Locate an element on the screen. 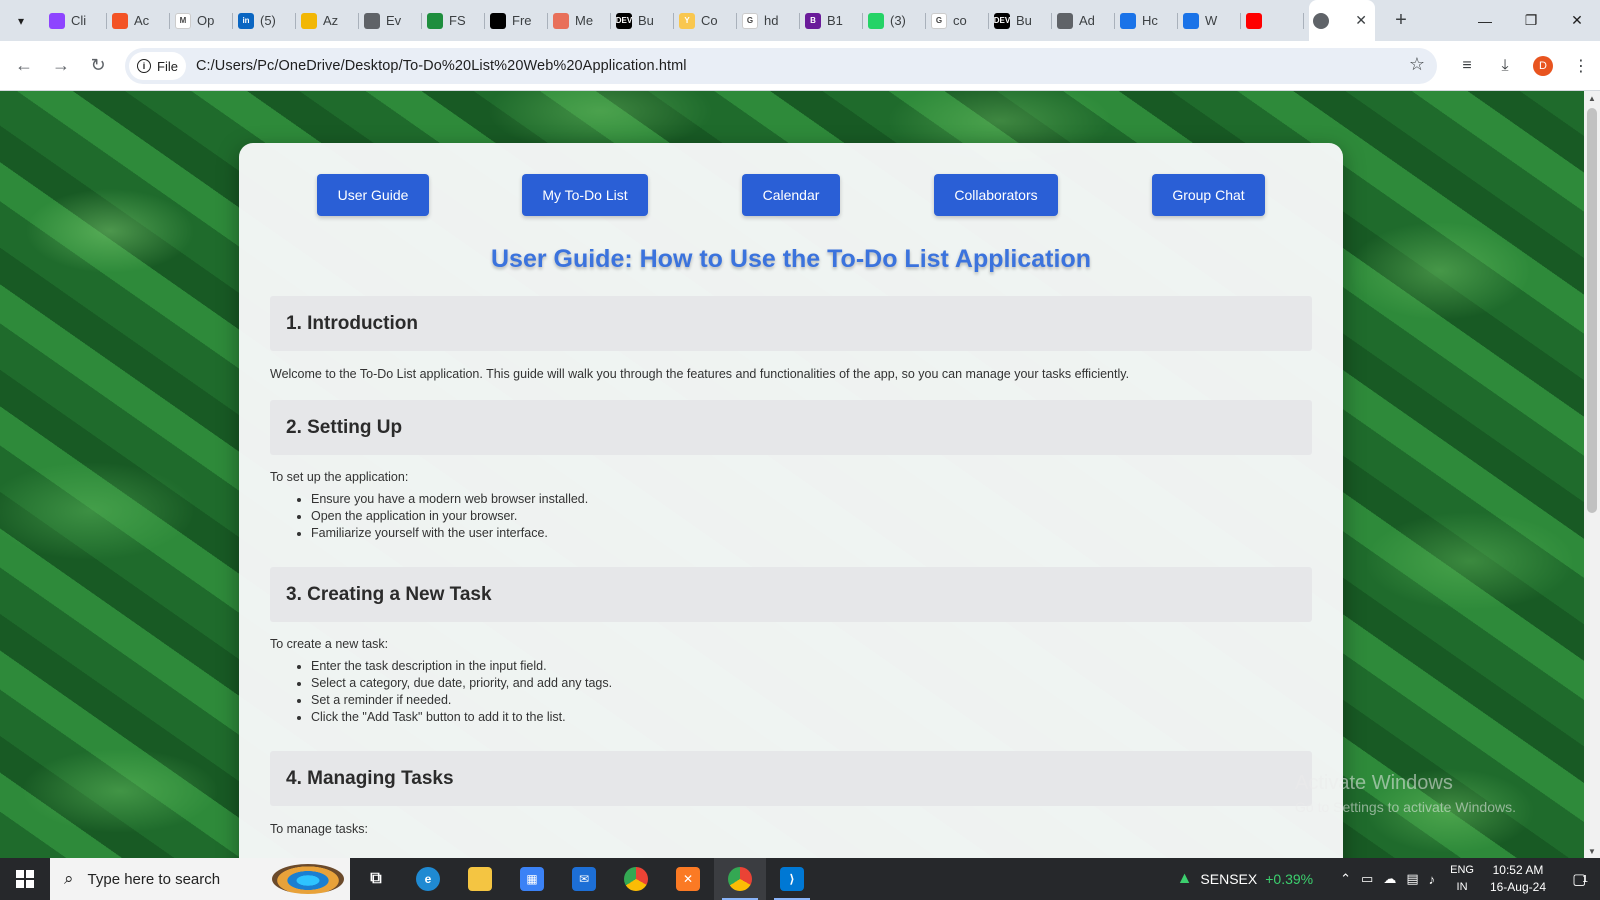  site-chip-label: File is located at coordinates (167, 66).